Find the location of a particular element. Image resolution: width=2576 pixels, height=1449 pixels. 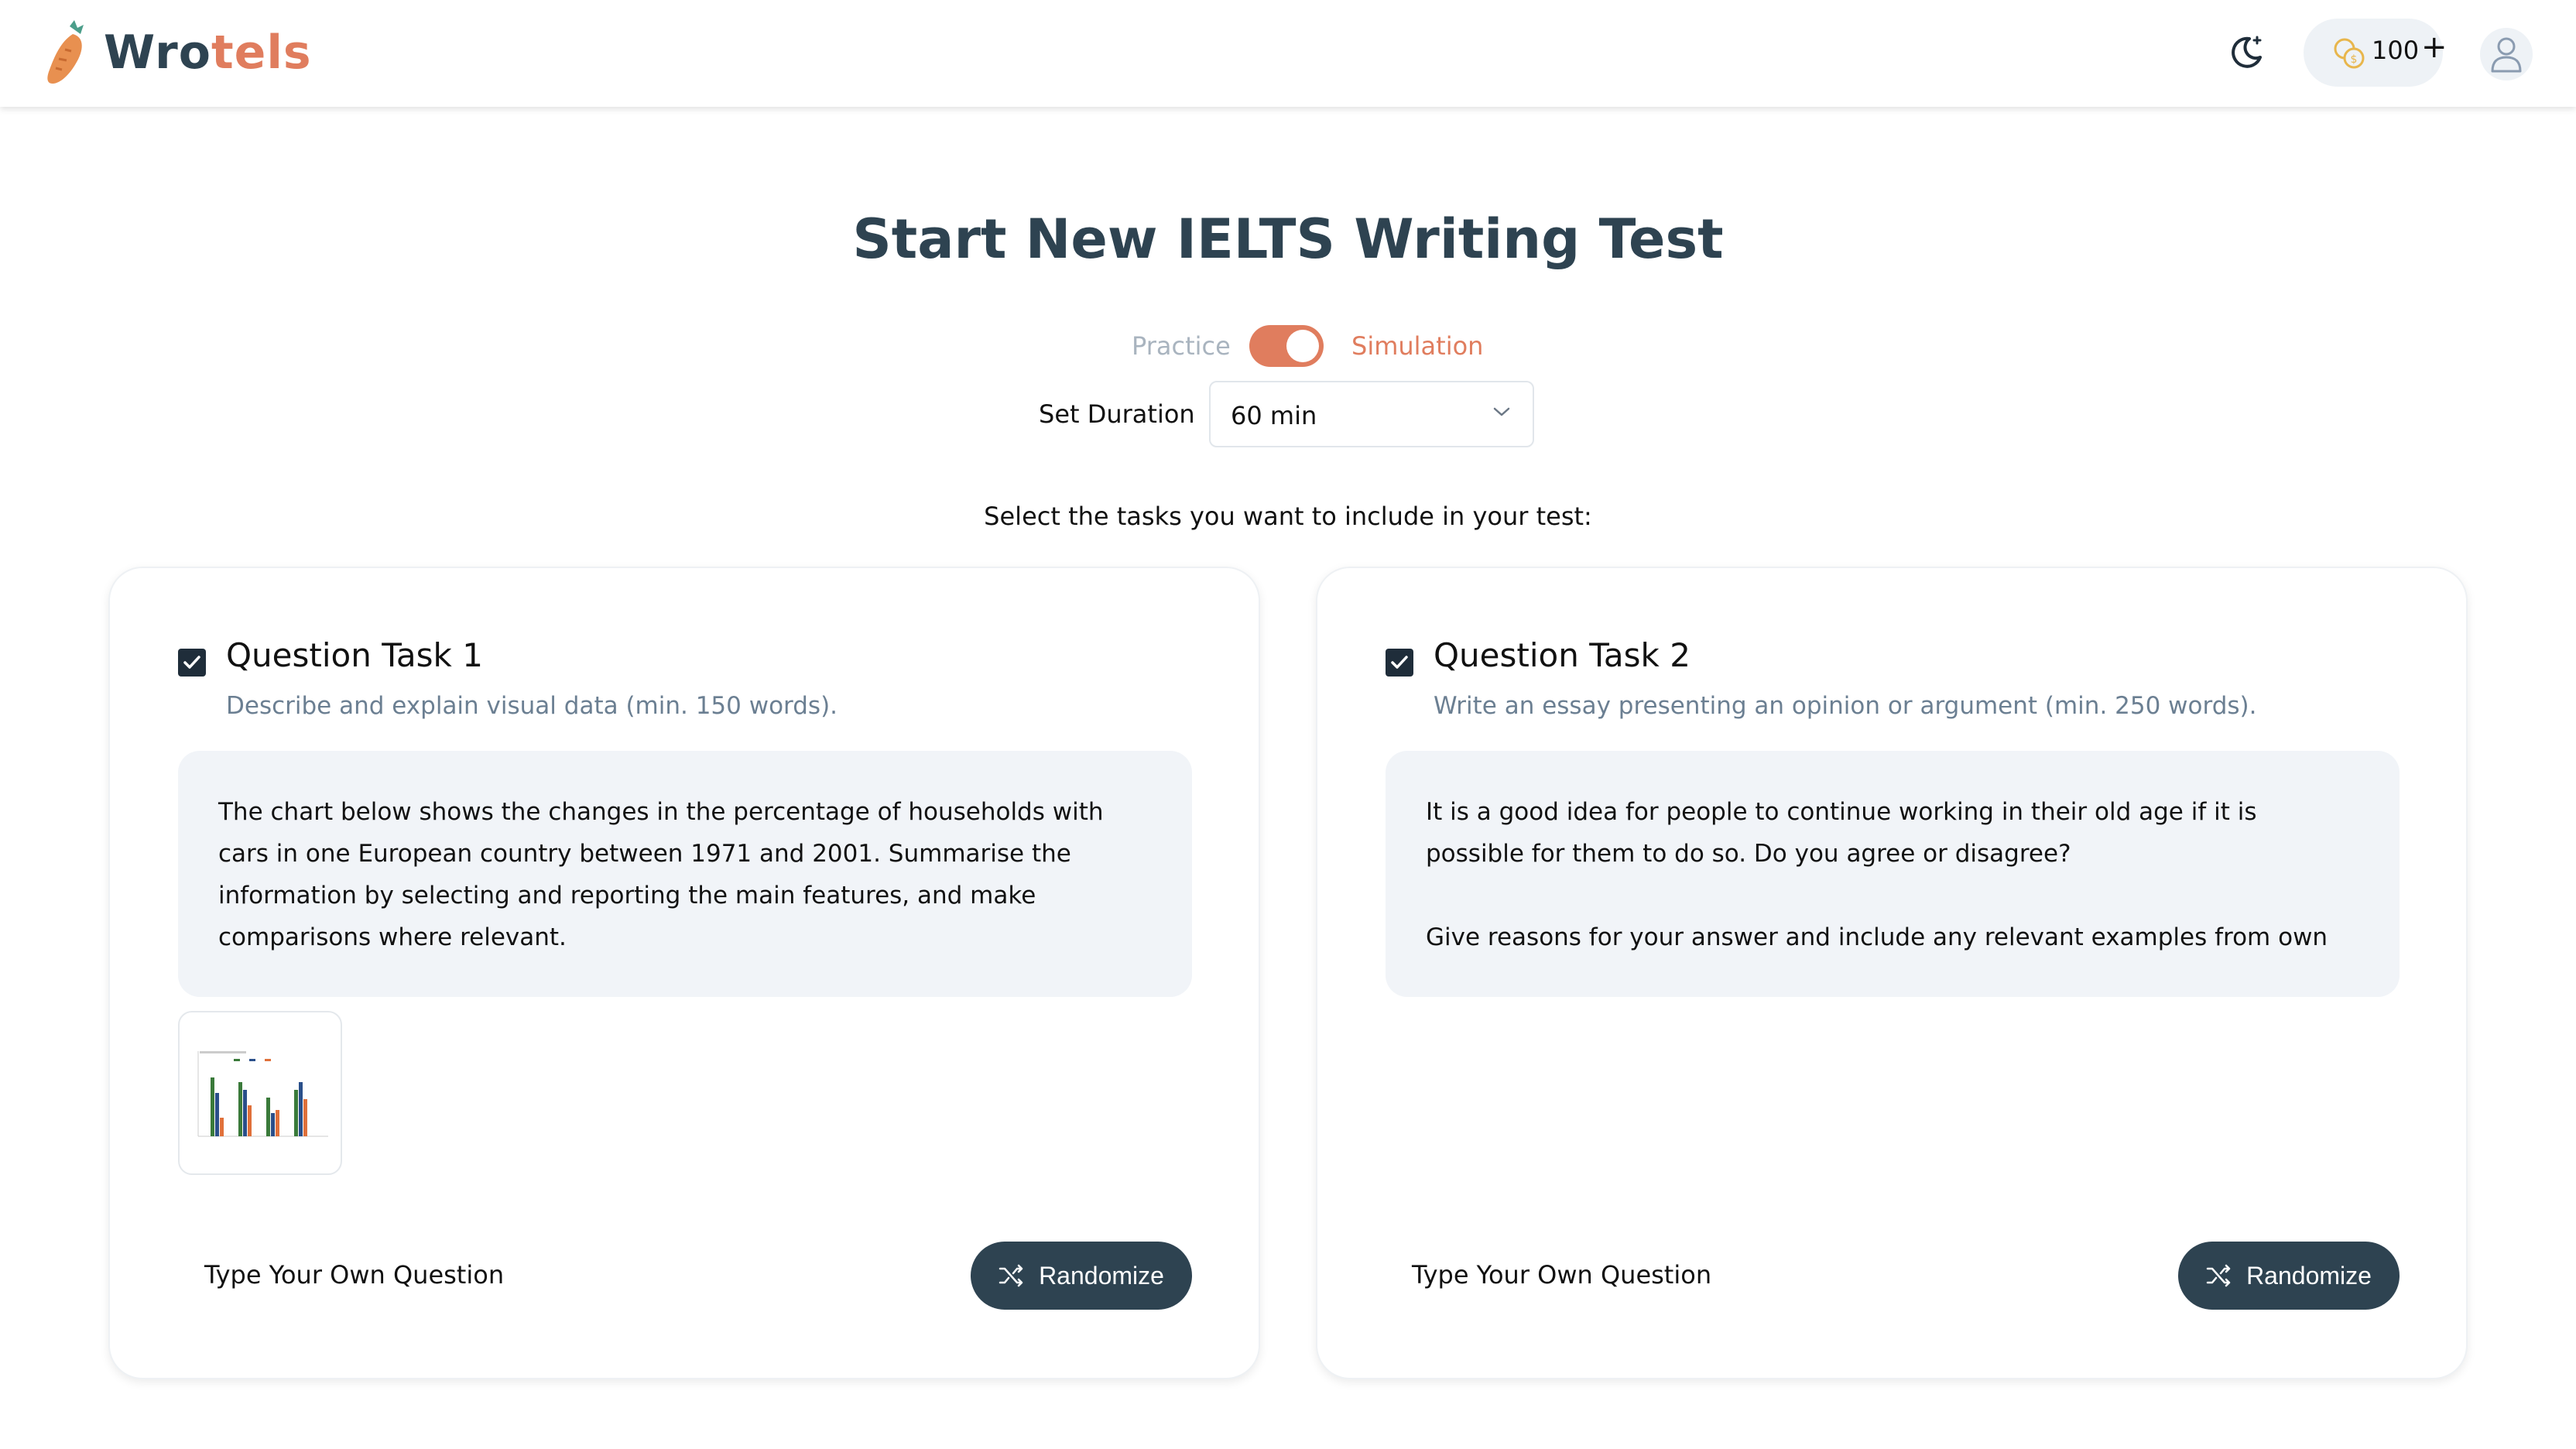

credits-count: 100 is located at coordinates (2396, 50).